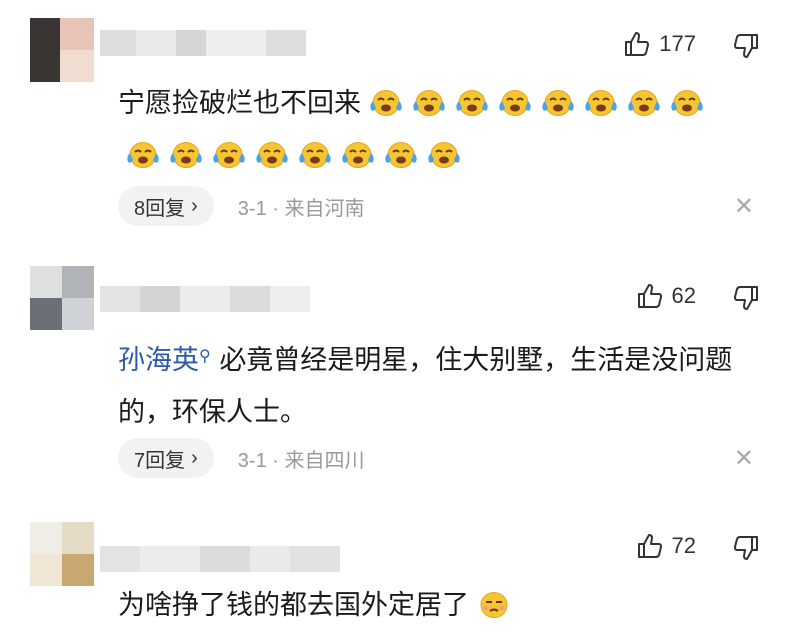 This screenshot has width=800, height=632. What do you see at coordinates (429, 606) in the screenshot?
I see `comment-text: 为啥挣了钱的都去国外定居了` at bounding box center [429, 606].